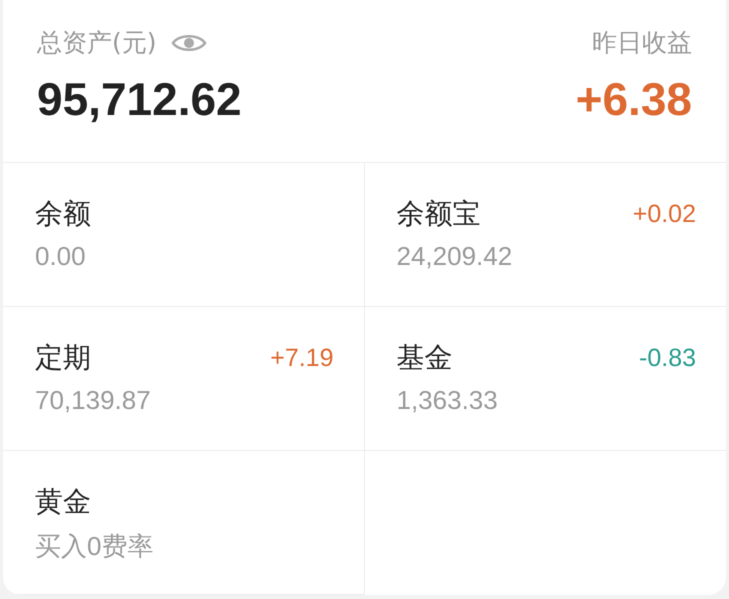 The height and width of the screenshot is (599, 729). What do you see at coordinates (61, 256) in the screenshot?
I see `asset-value: 0.00` at bounding box center [61, 256].